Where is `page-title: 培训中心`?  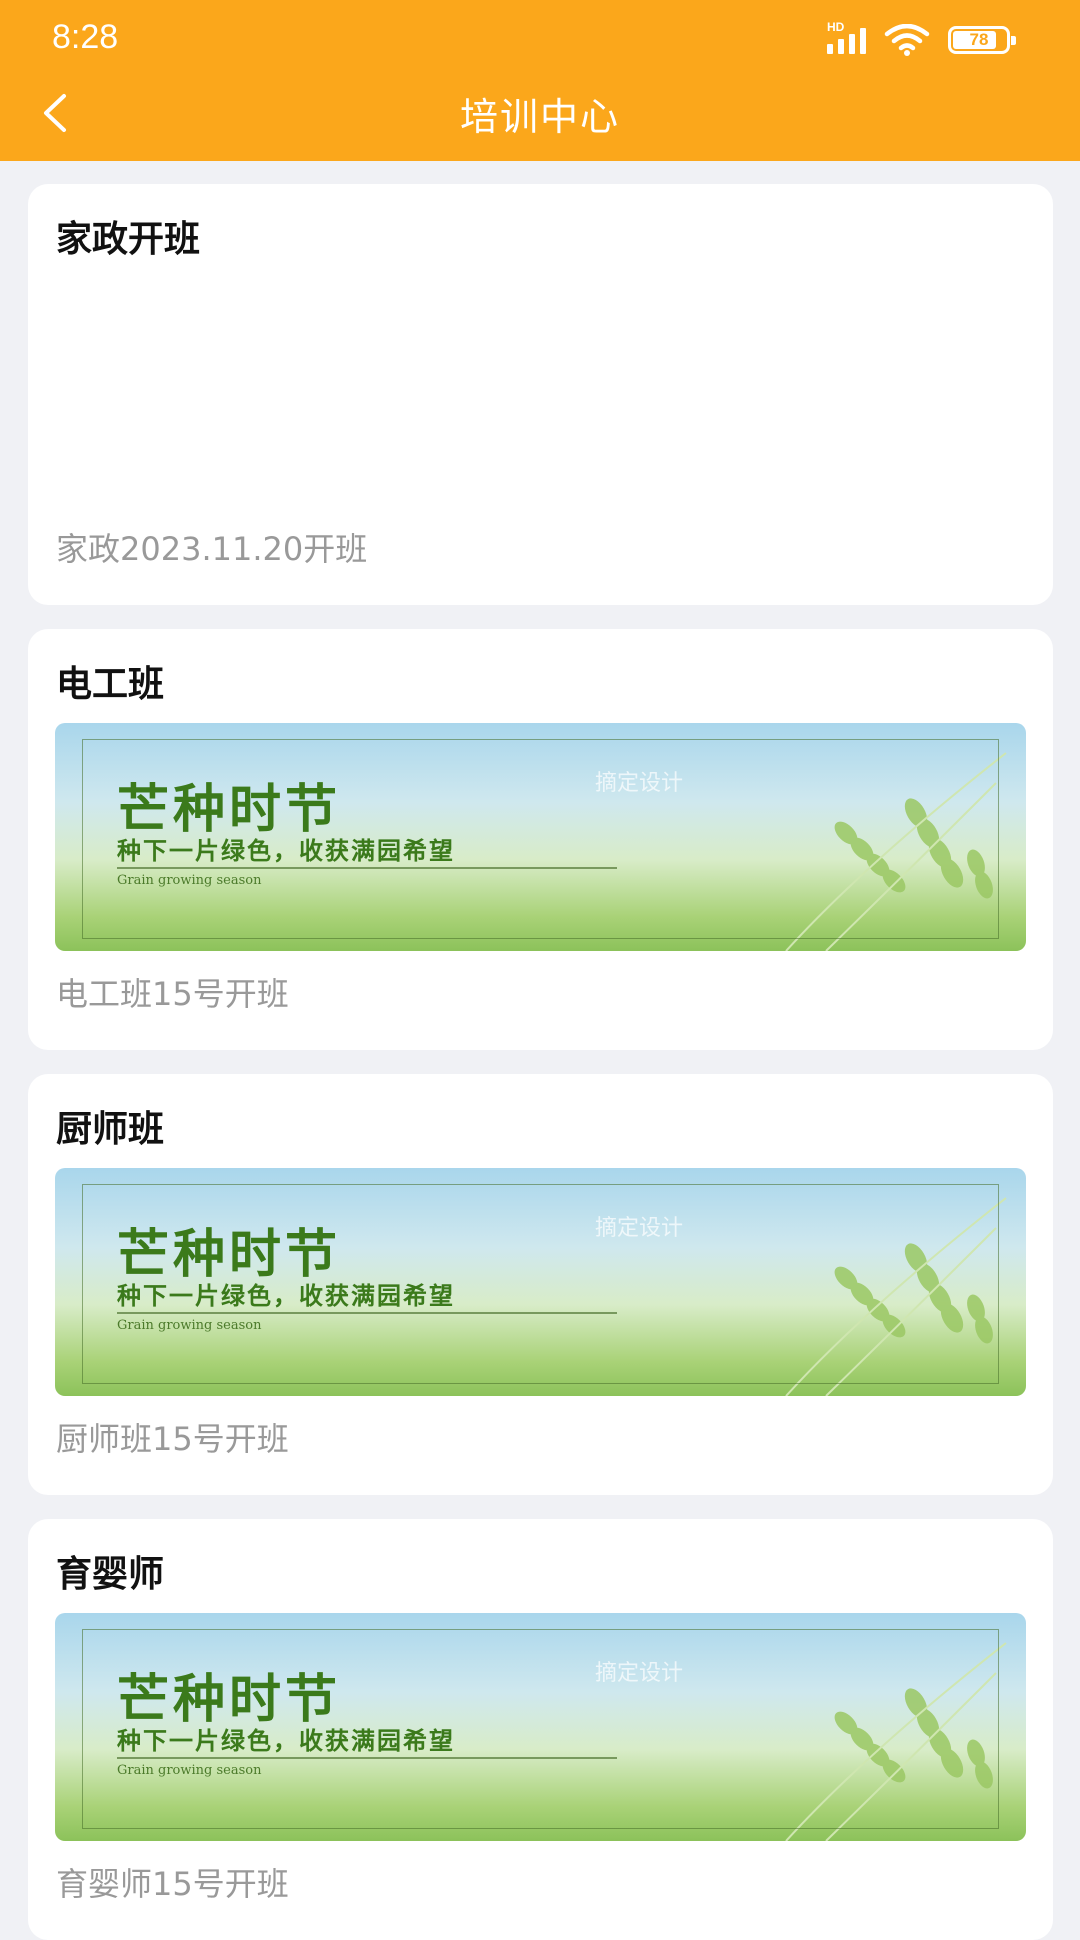
page-title: 培训中心 is located at coordinates (539, 117).